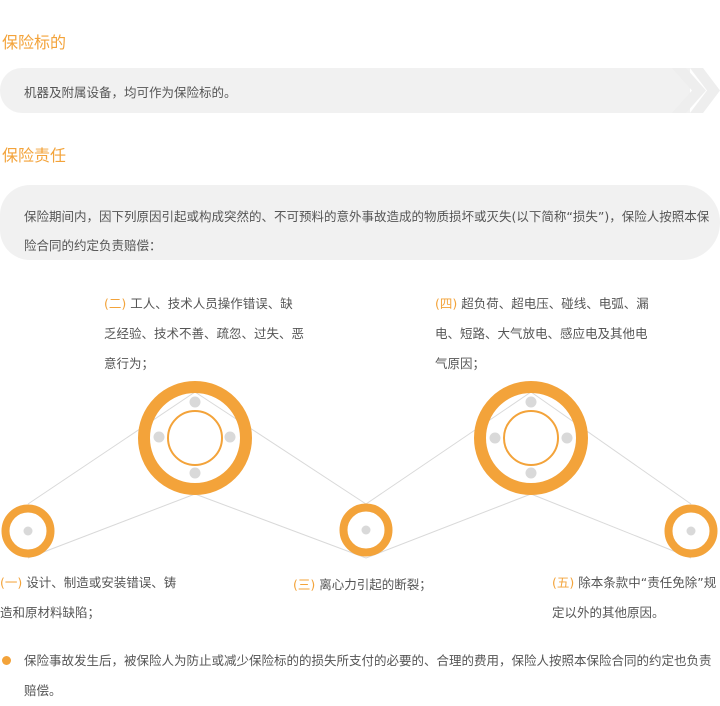  What do you see at coordinates (6, 660) in the screenshot?
I see `bullet-dot-icon` at bounding box center [6, 660].